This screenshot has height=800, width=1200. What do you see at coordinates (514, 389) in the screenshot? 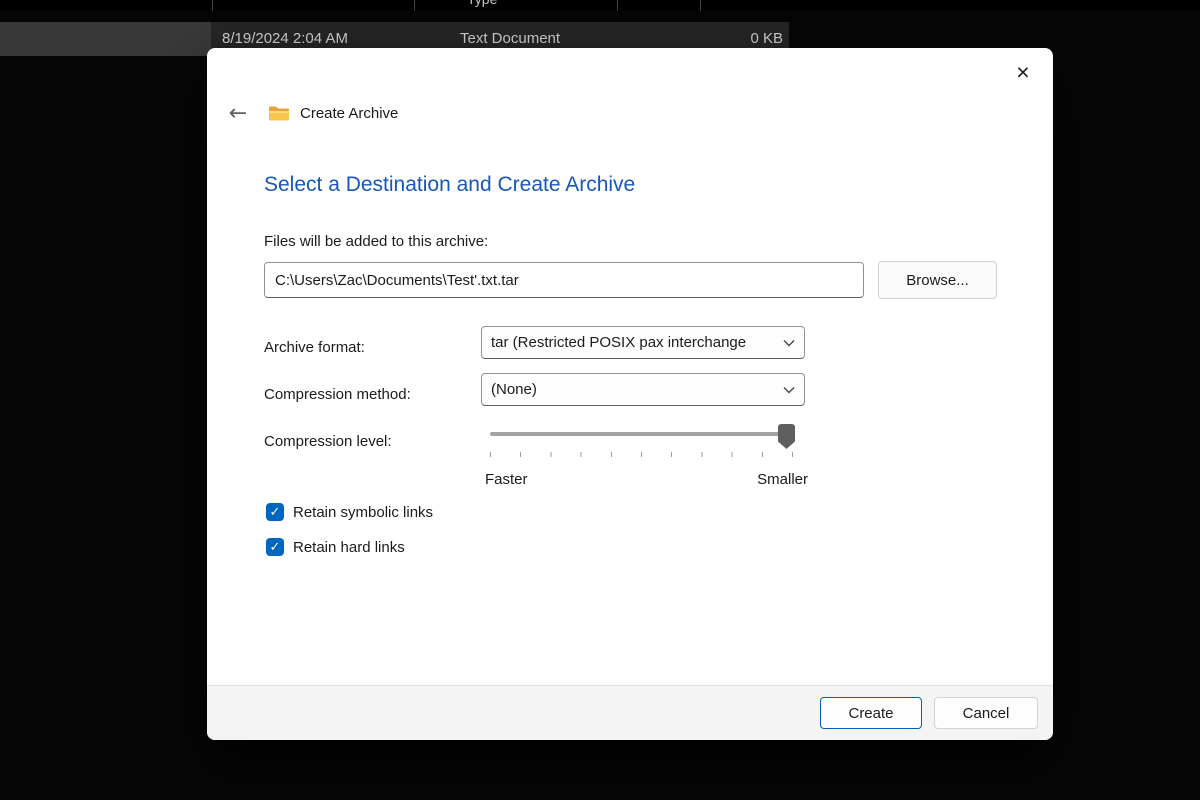
I see `compression-method-value: (None)` at bounding box center [514, 389].